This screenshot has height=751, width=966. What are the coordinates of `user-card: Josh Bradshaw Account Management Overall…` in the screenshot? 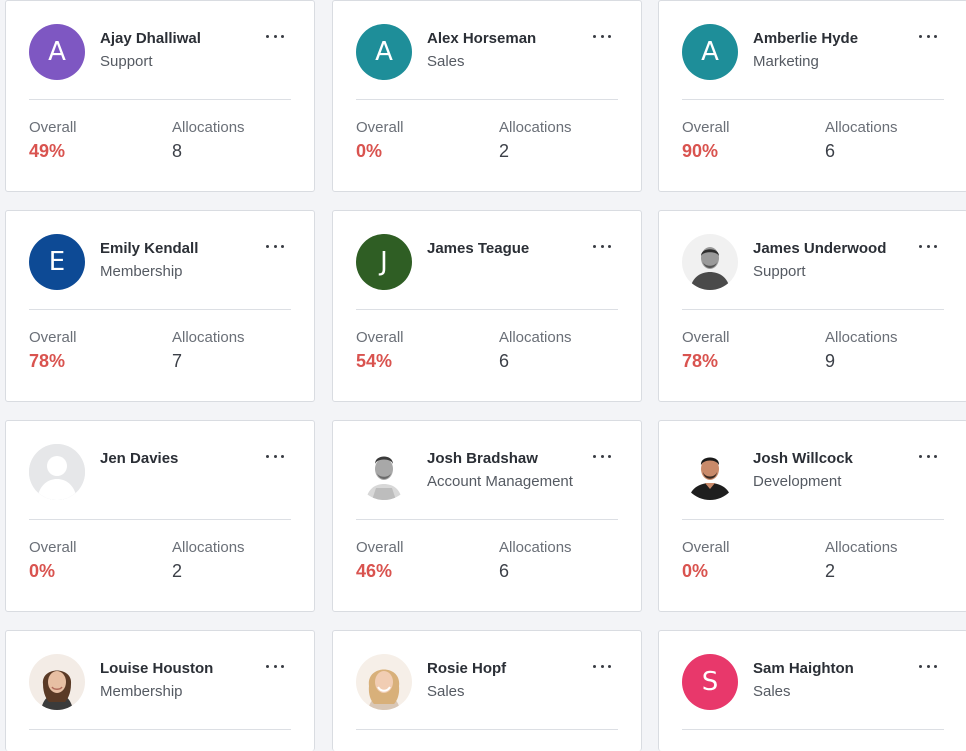 It's located at (487, 516).